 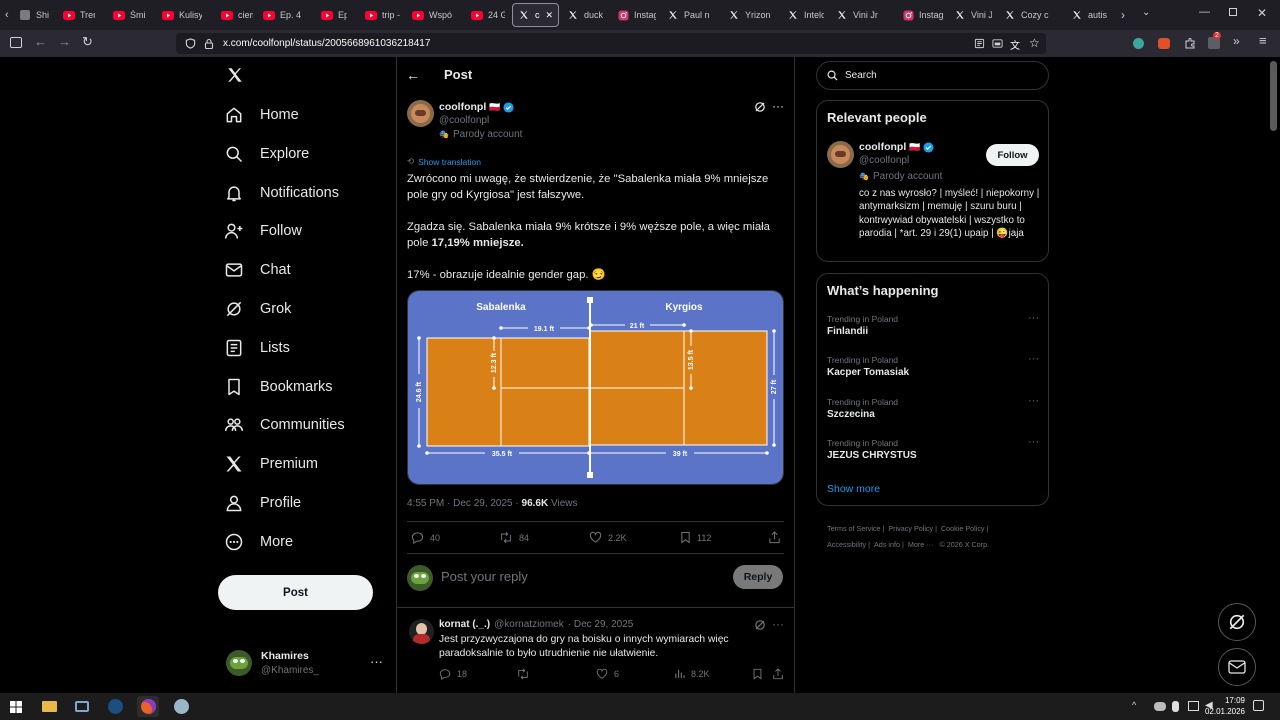 I want to click on clock-time: 17:09, so click(x=1224, y=700).